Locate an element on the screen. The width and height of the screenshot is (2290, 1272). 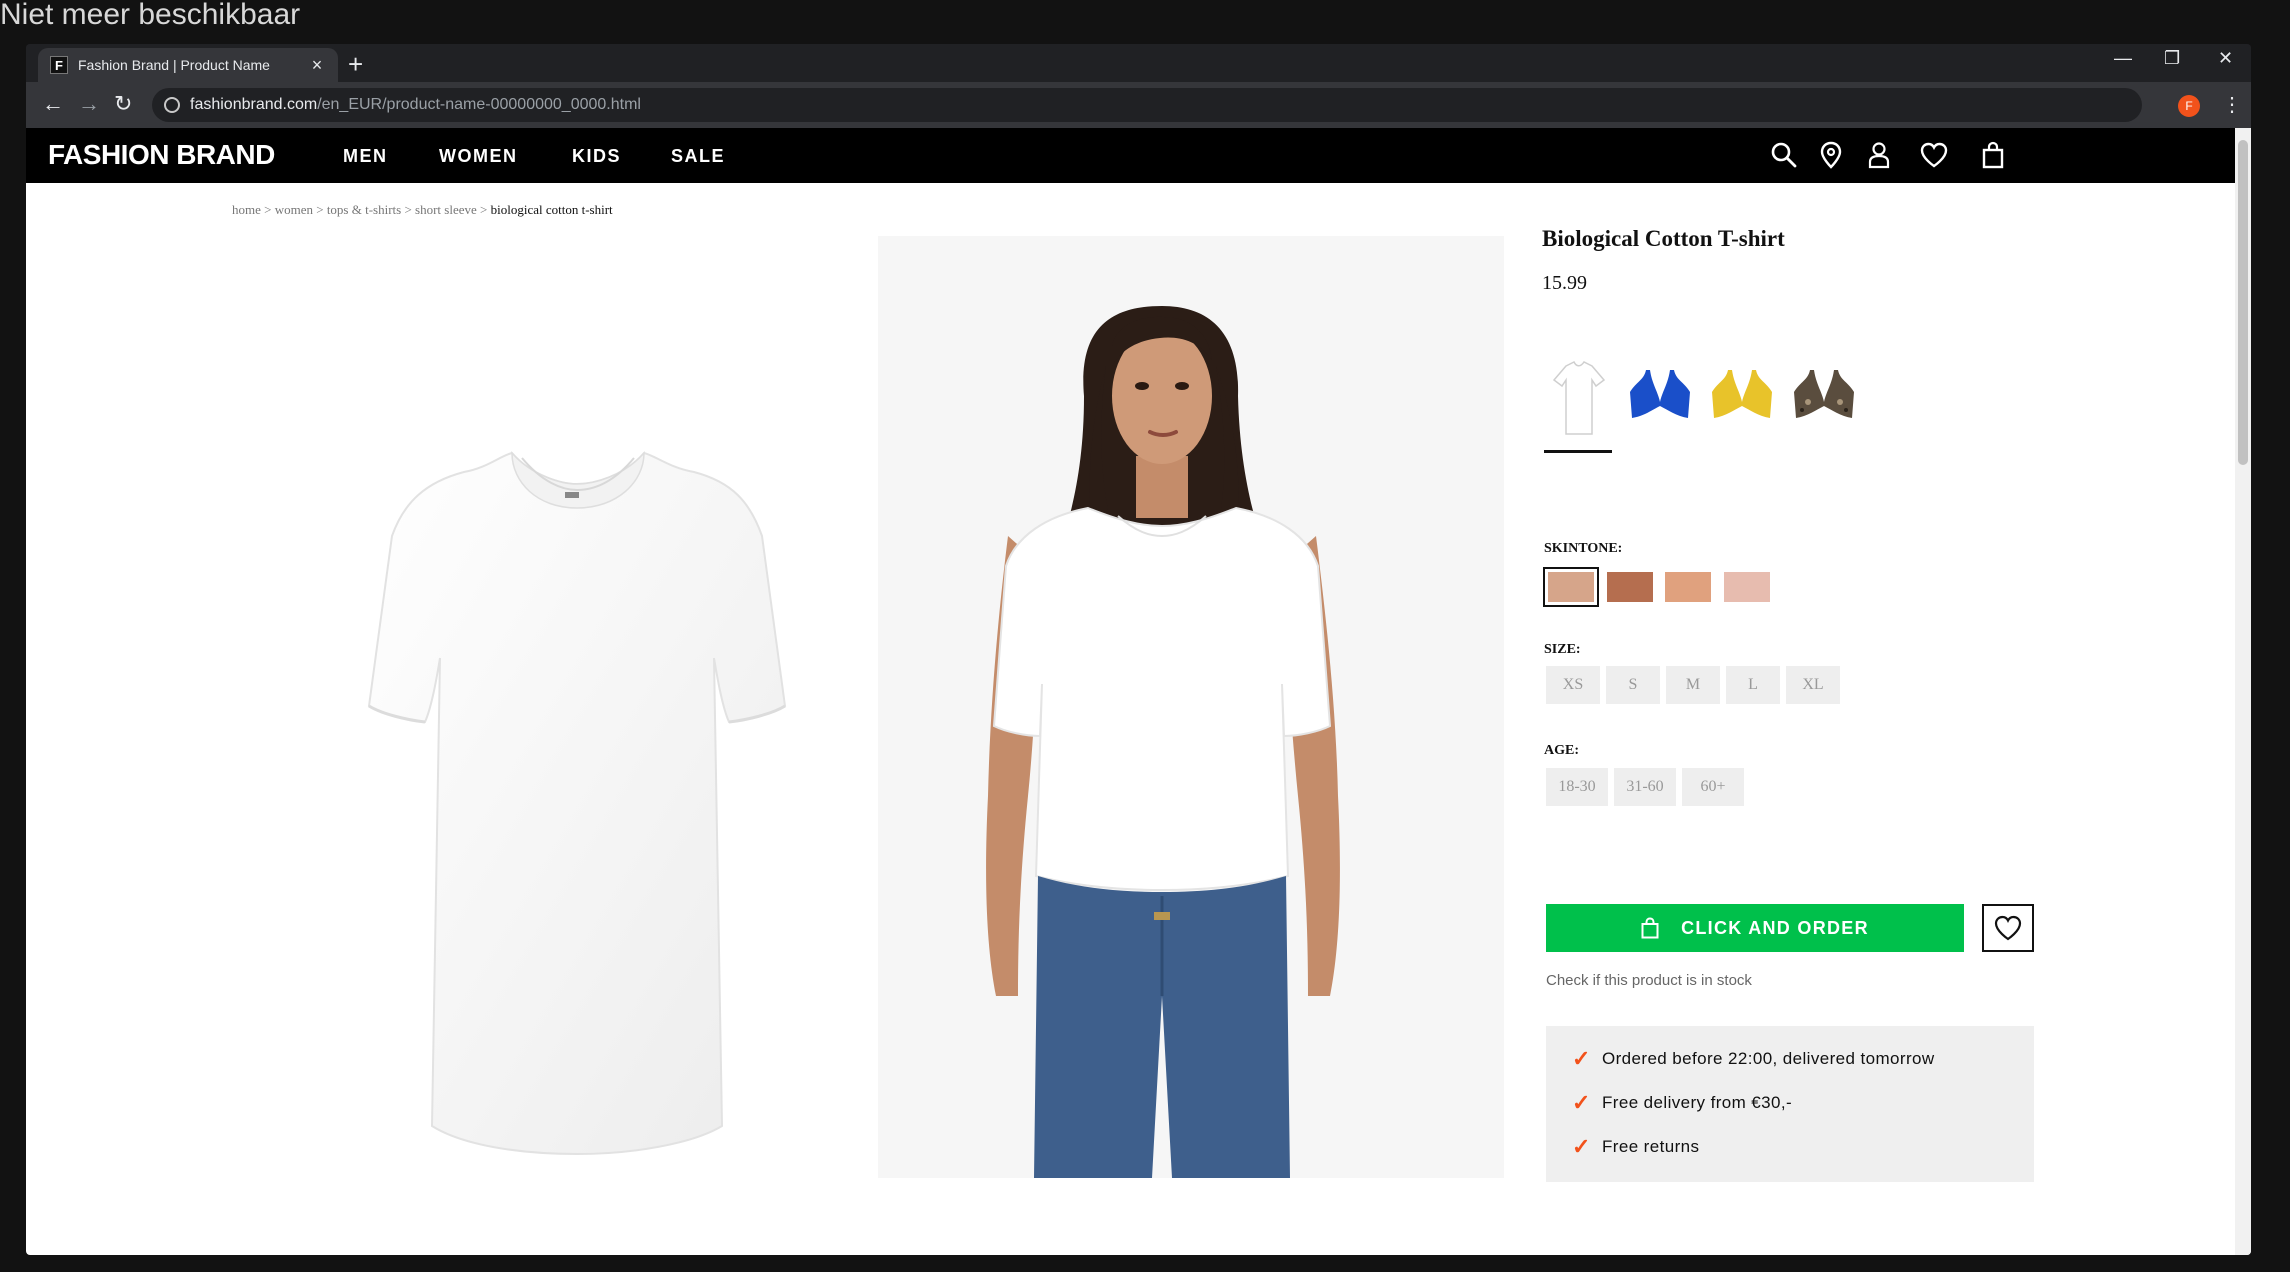
product-title: Biological Cotton T-shirt is located at coordinates (1663, 238).